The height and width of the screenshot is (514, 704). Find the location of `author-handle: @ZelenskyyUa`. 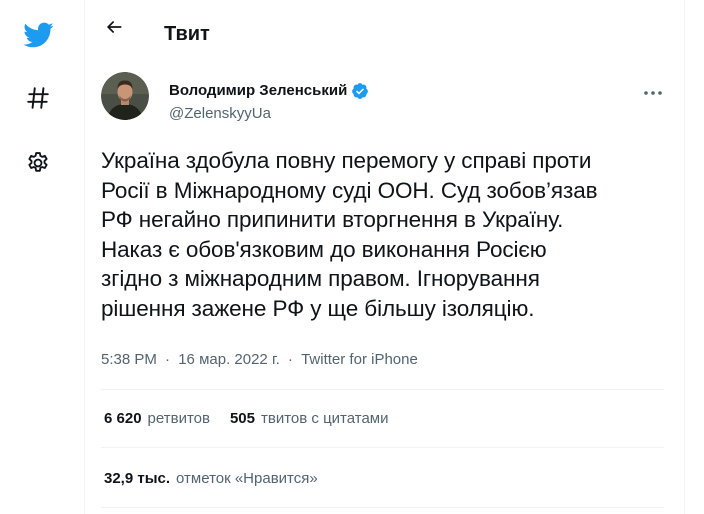

author-handle: @ZelenskyyUa is located at coordinates (220, 114).